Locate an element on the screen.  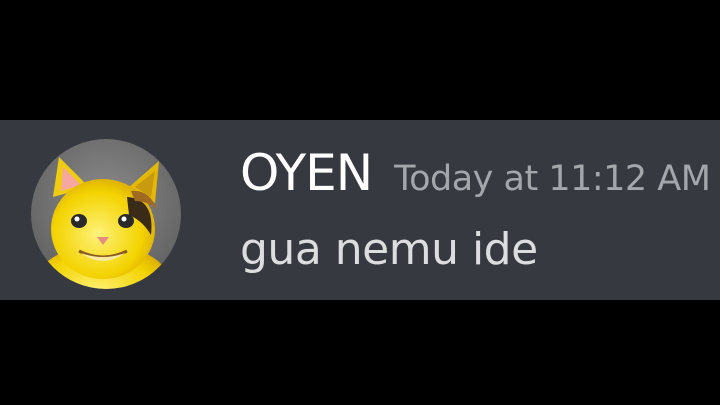
username: OYEN is located at coordinates (306, 173).